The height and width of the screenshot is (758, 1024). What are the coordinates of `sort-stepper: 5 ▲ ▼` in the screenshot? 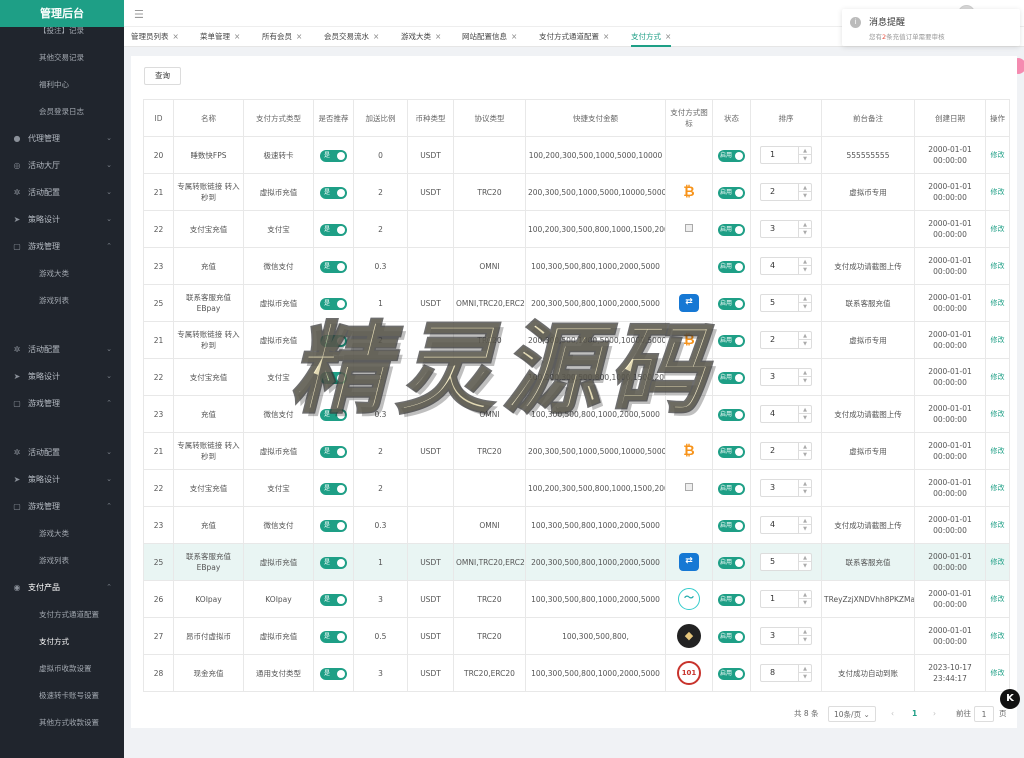 It's located at (786, 562).